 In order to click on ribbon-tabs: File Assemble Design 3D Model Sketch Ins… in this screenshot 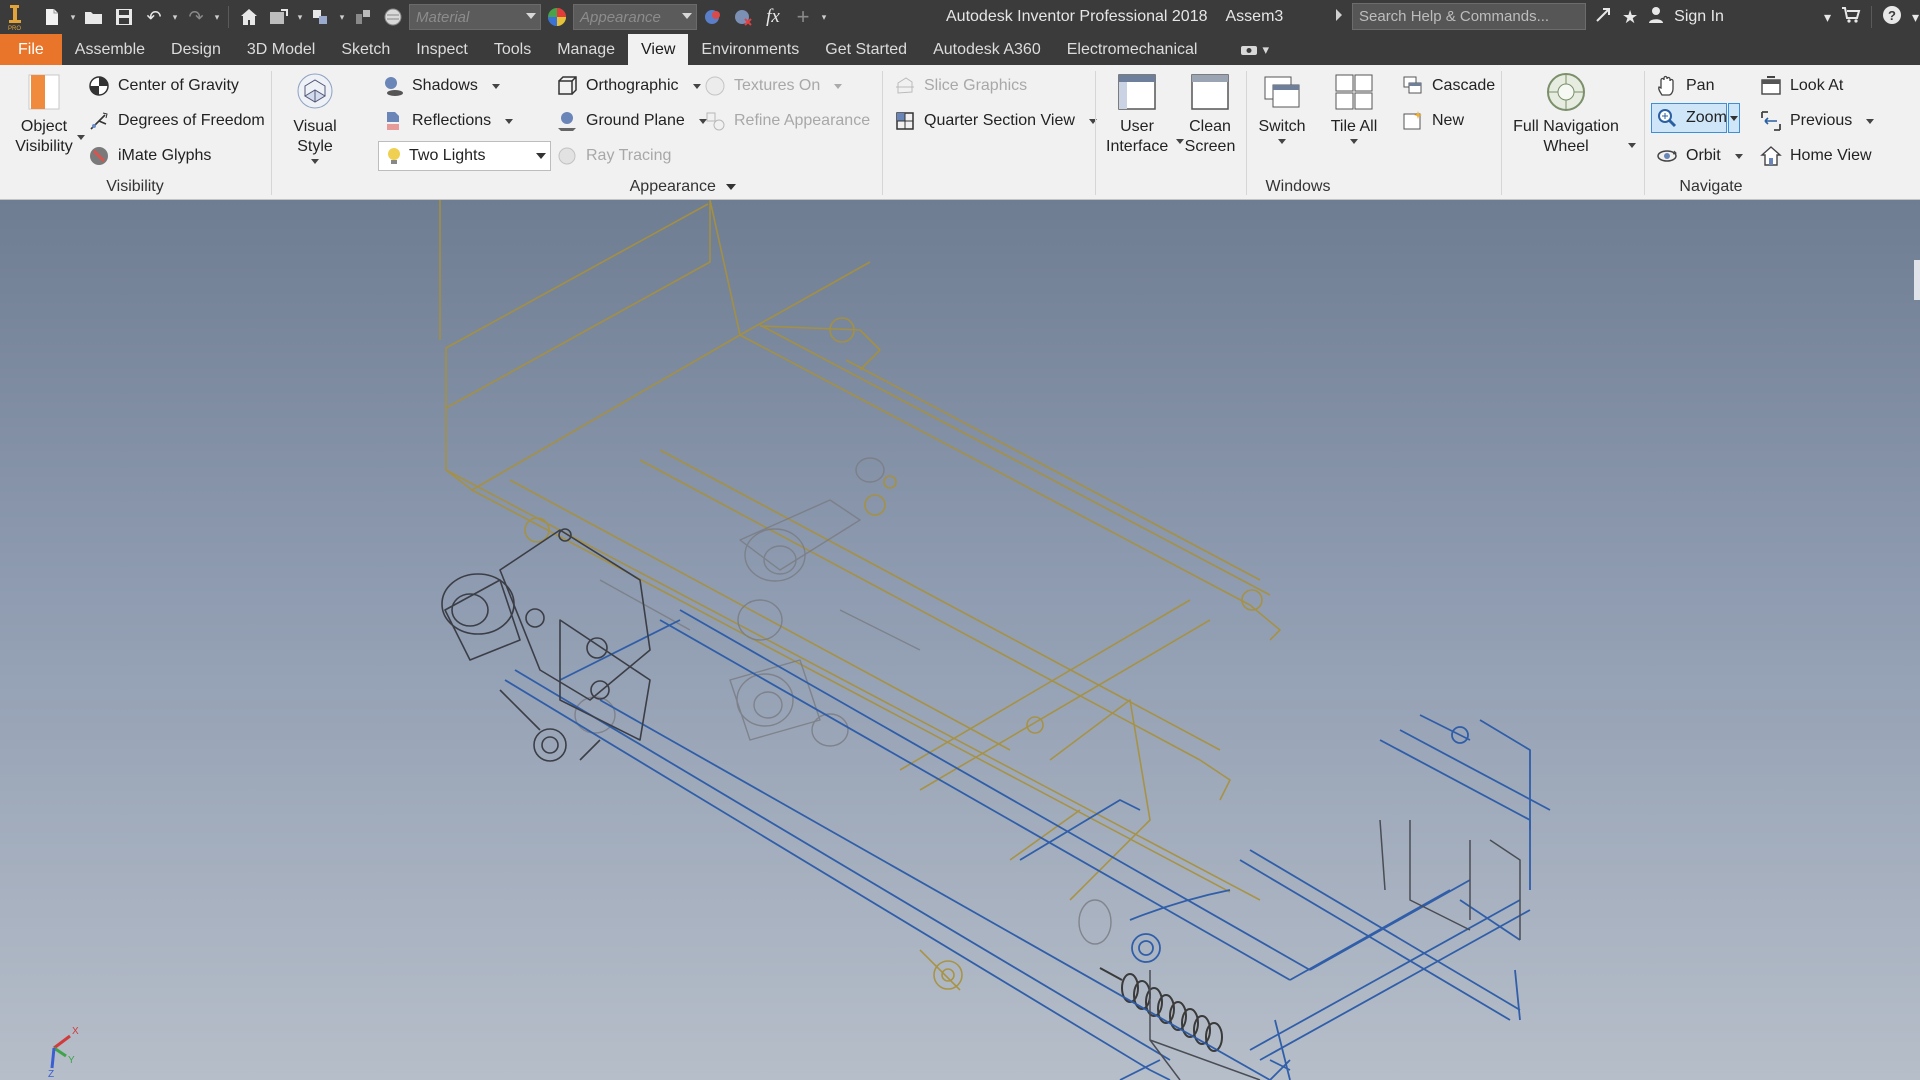, I will do `click(960, 49)`.